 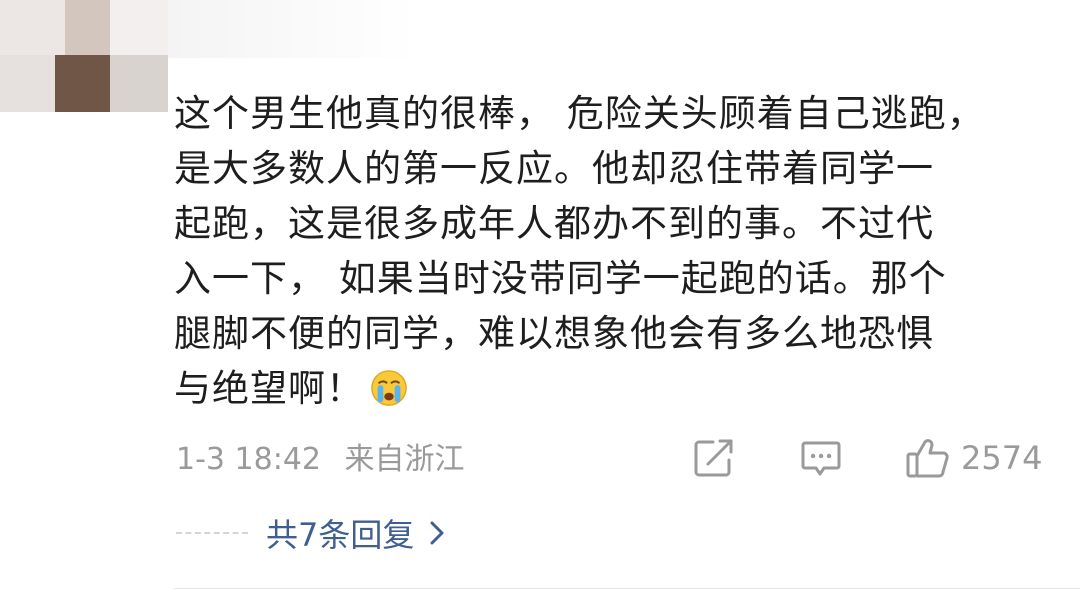 I want to click on chevron-right-icon, so click(x=437, y=533).